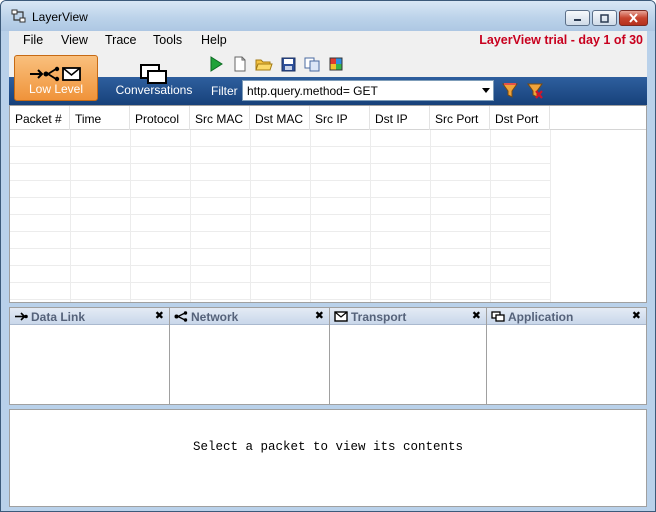 Image resolution: width=656 pixels, height=512 pixels. I want to click on filter-input, so click(361, 90).